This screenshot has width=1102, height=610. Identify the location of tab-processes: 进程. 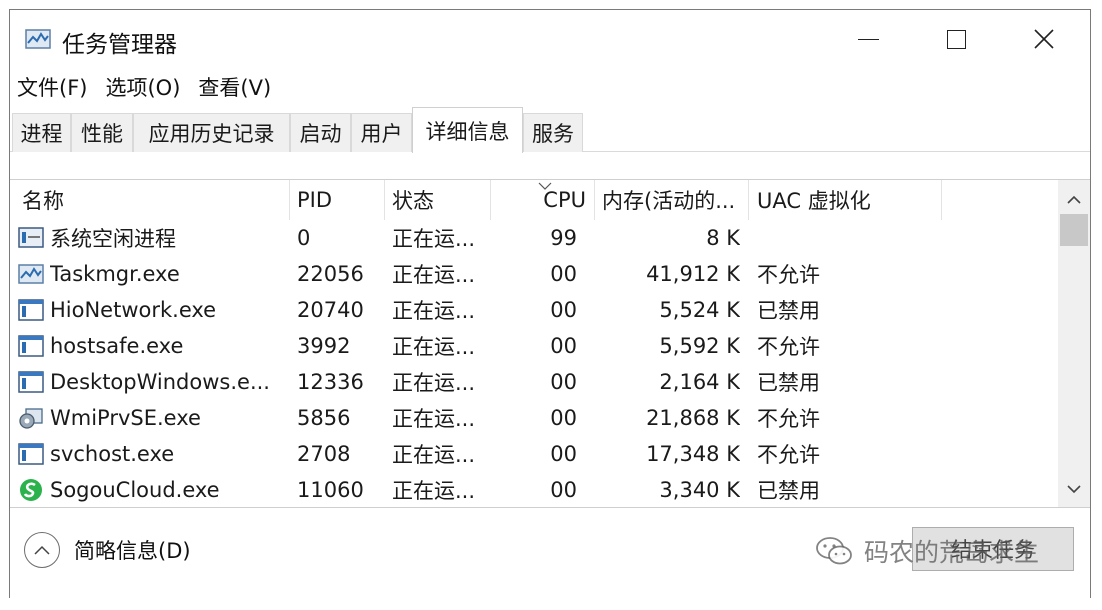
(41, 132).